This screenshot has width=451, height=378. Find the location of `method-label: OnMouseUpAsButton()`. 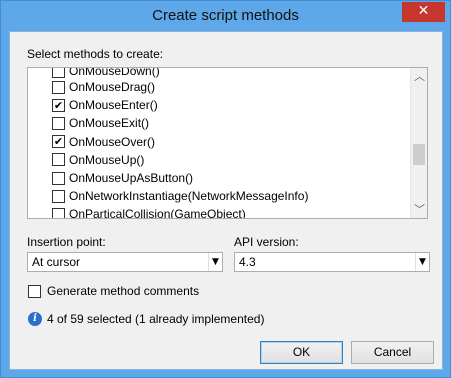

method-label: OnMouseUpAsButton() is located at coordinates (131, 178).